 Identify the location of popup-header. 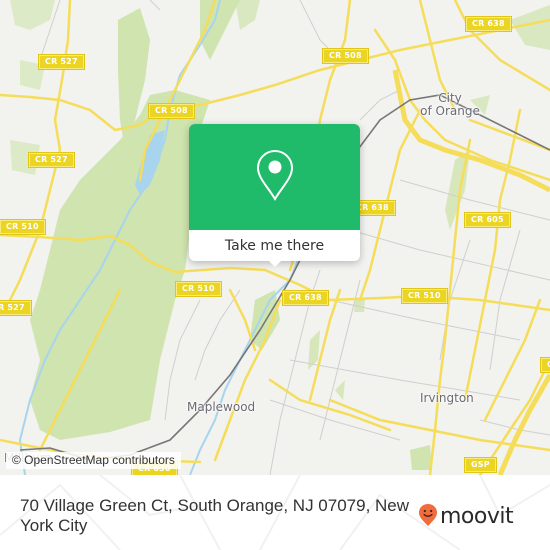
(274, 177).